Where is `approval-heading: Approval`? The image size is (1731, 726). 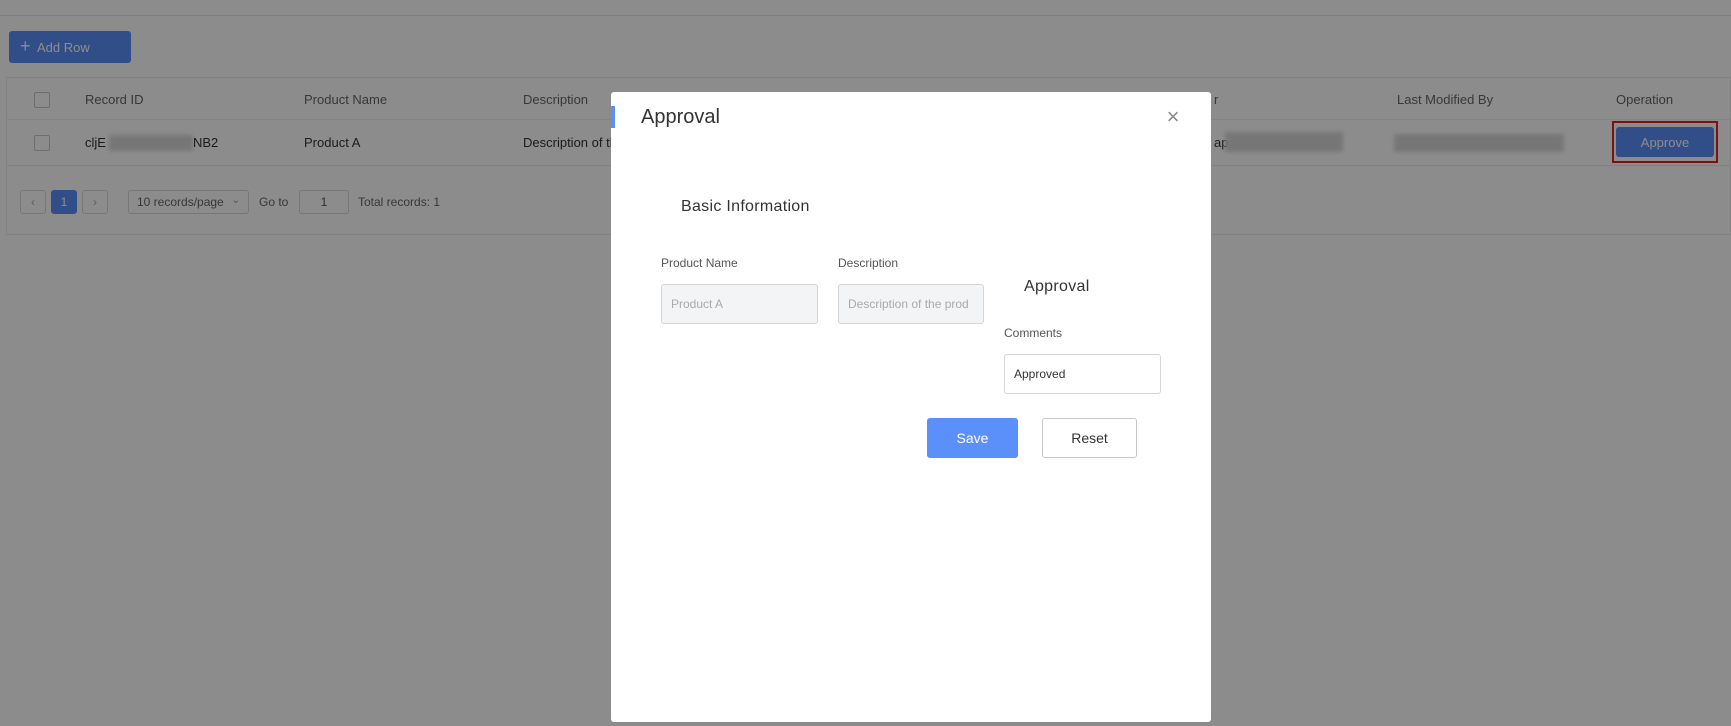 approval-heading: Approval is located at coordinates (1057, 286).